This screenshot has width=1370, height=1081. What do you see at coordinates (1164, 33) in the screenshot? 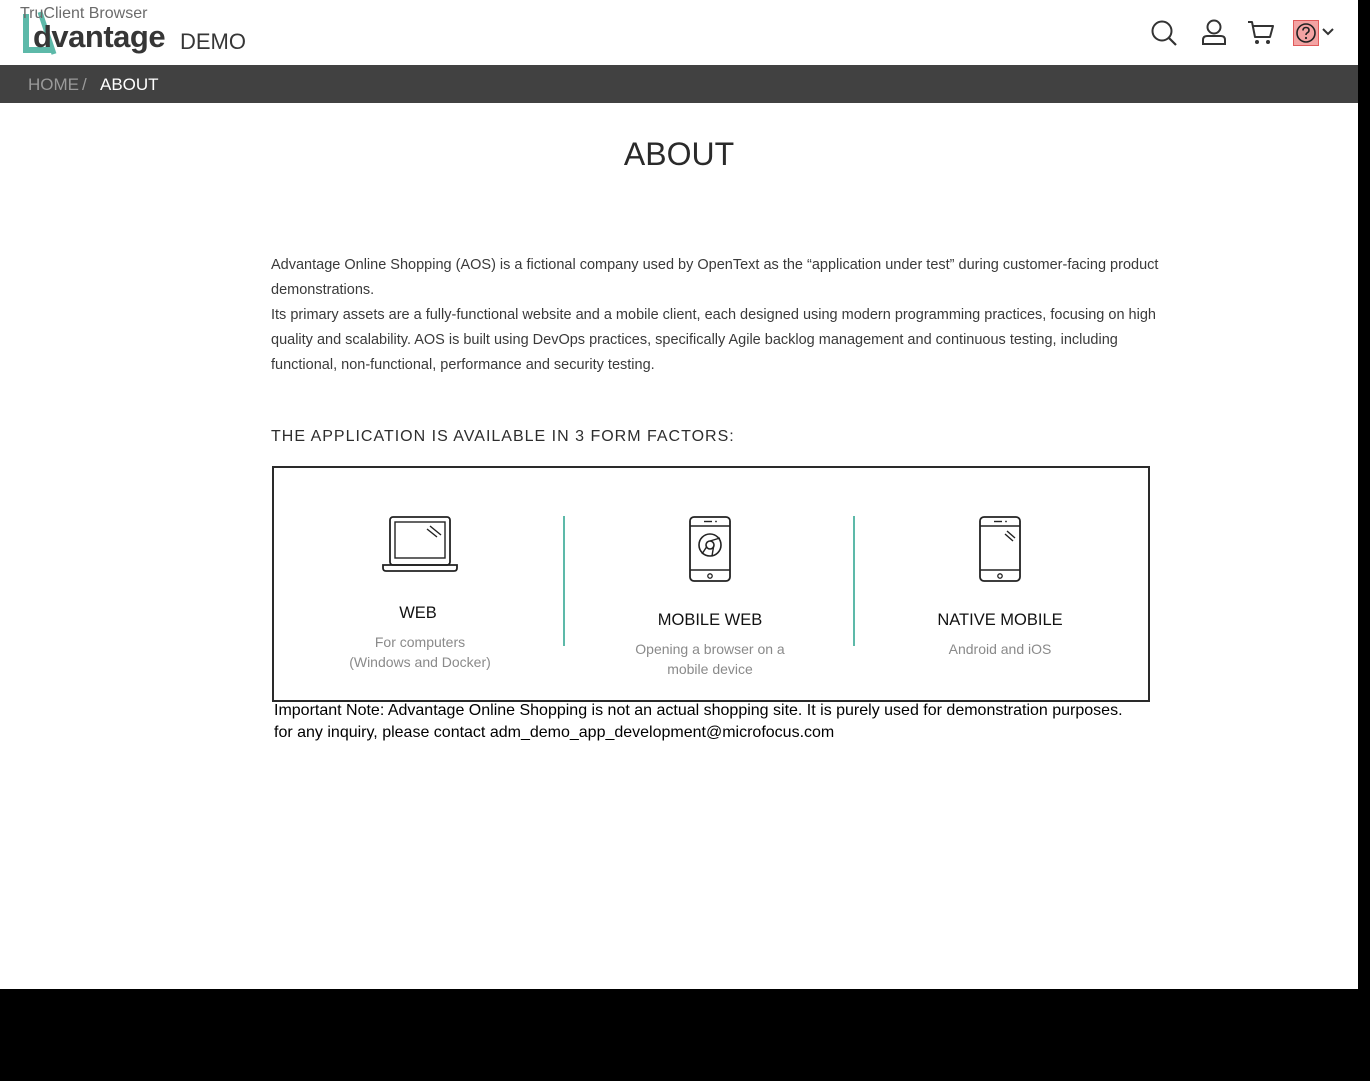
I see `search-icon` at bounding box center [1164, 33].